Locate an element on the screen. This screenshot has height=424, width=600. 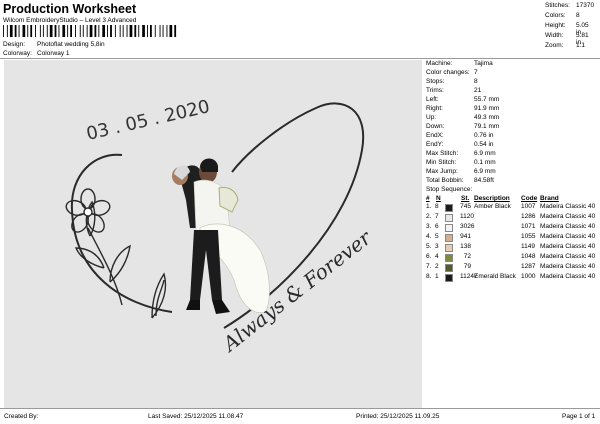
colorway-name: Colorway 1 is located at coordinates (53, 53).